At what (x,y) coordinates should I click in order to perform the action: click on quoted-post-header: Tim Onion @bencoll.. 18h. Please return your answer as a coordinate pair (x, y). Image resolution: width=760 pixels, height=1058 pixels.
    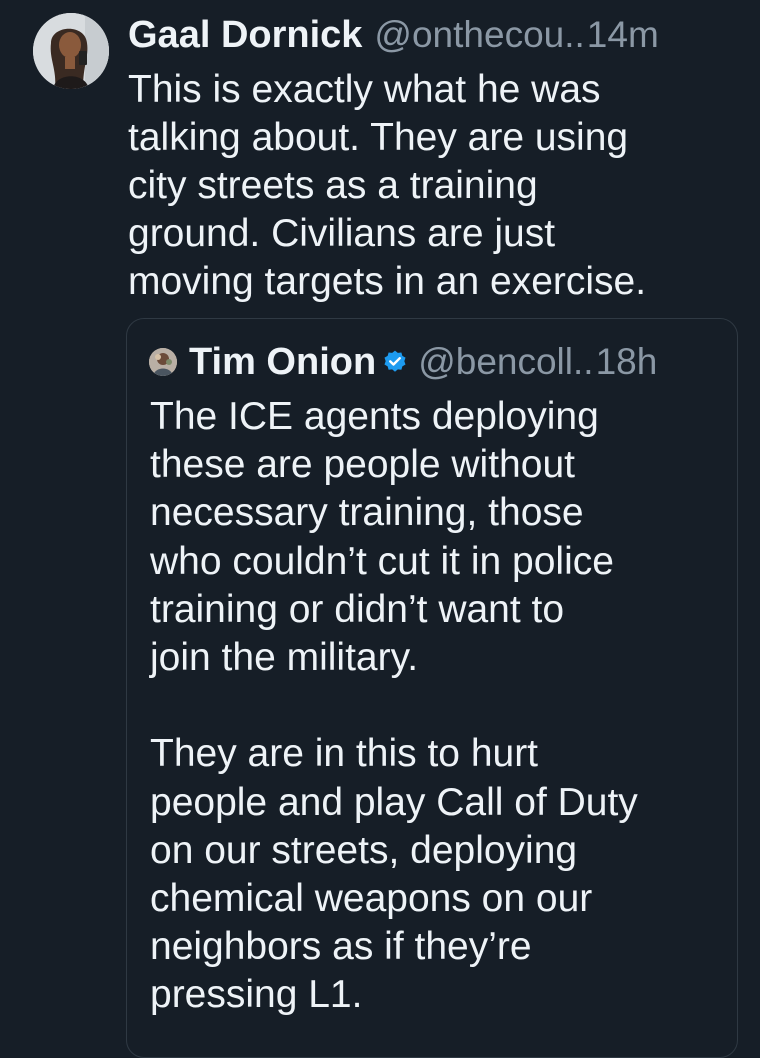
    Looking at the image, I should click on (439, 362).